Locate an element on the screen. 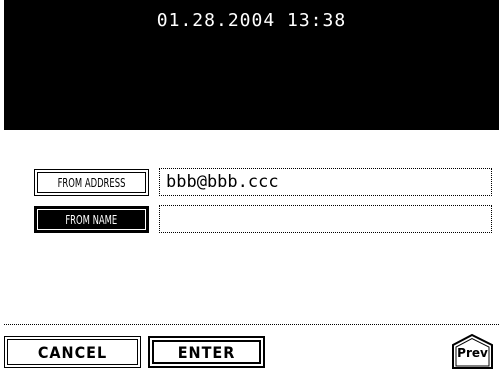  from-name-button: FROM NAME is located at coordinates (91, 219).